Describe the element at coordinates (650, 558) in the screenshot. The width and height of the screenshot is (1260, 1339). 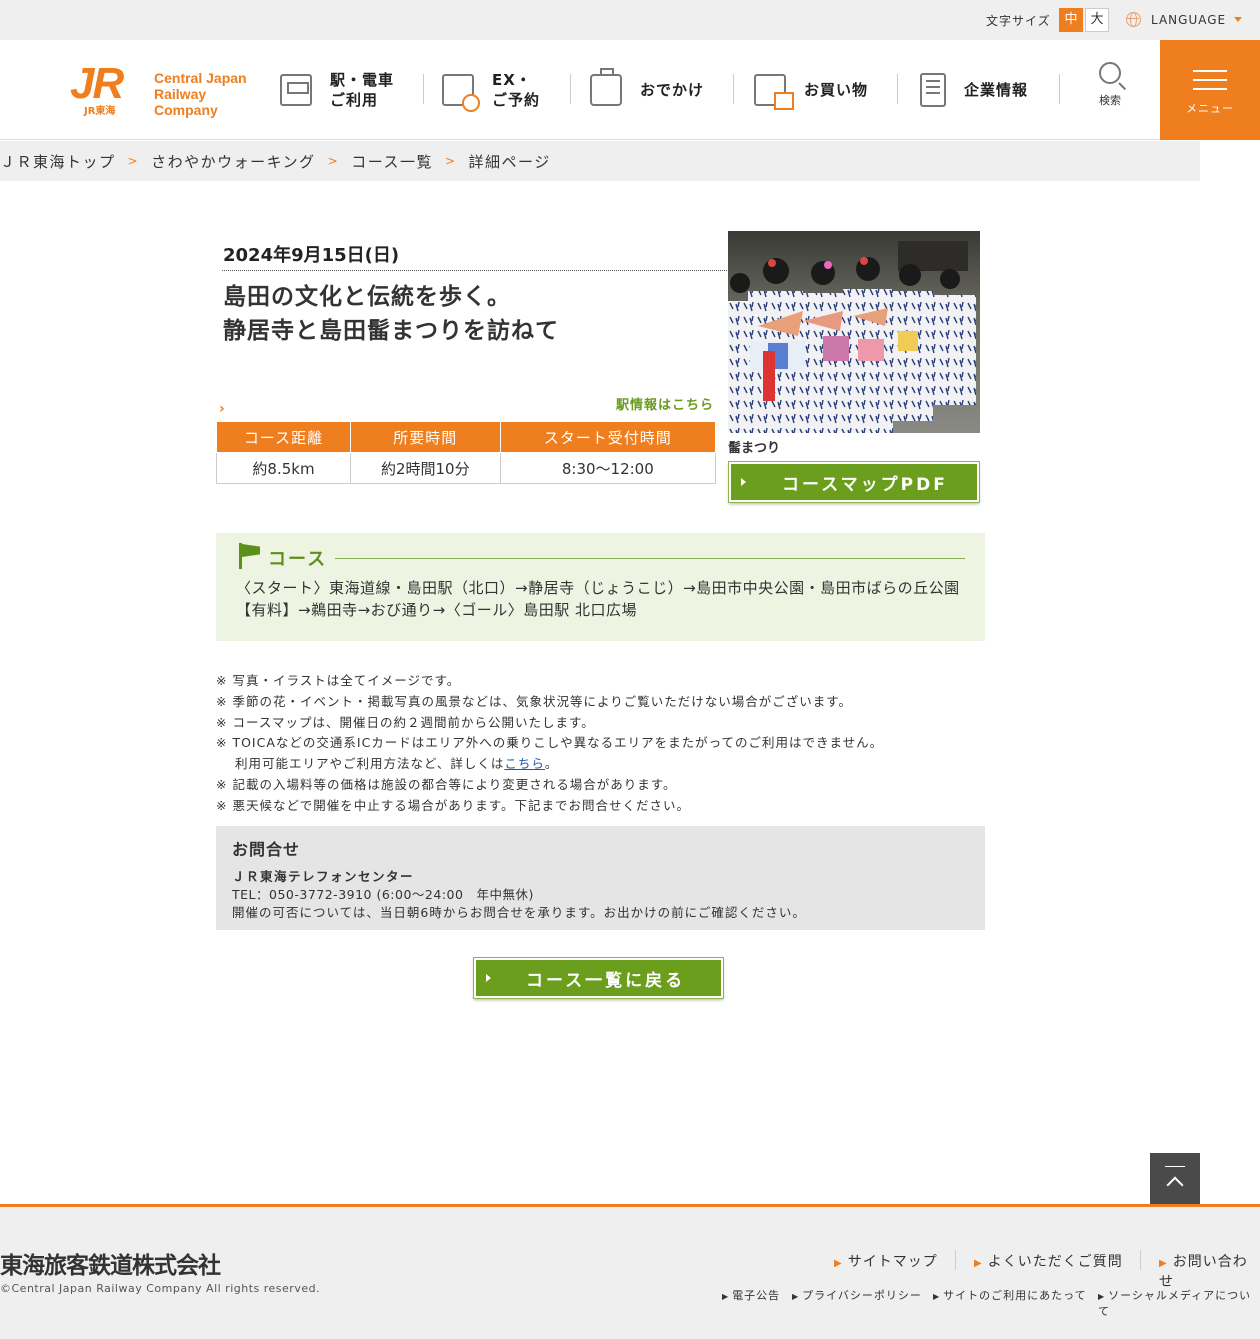
I see `course-divider` at that location.